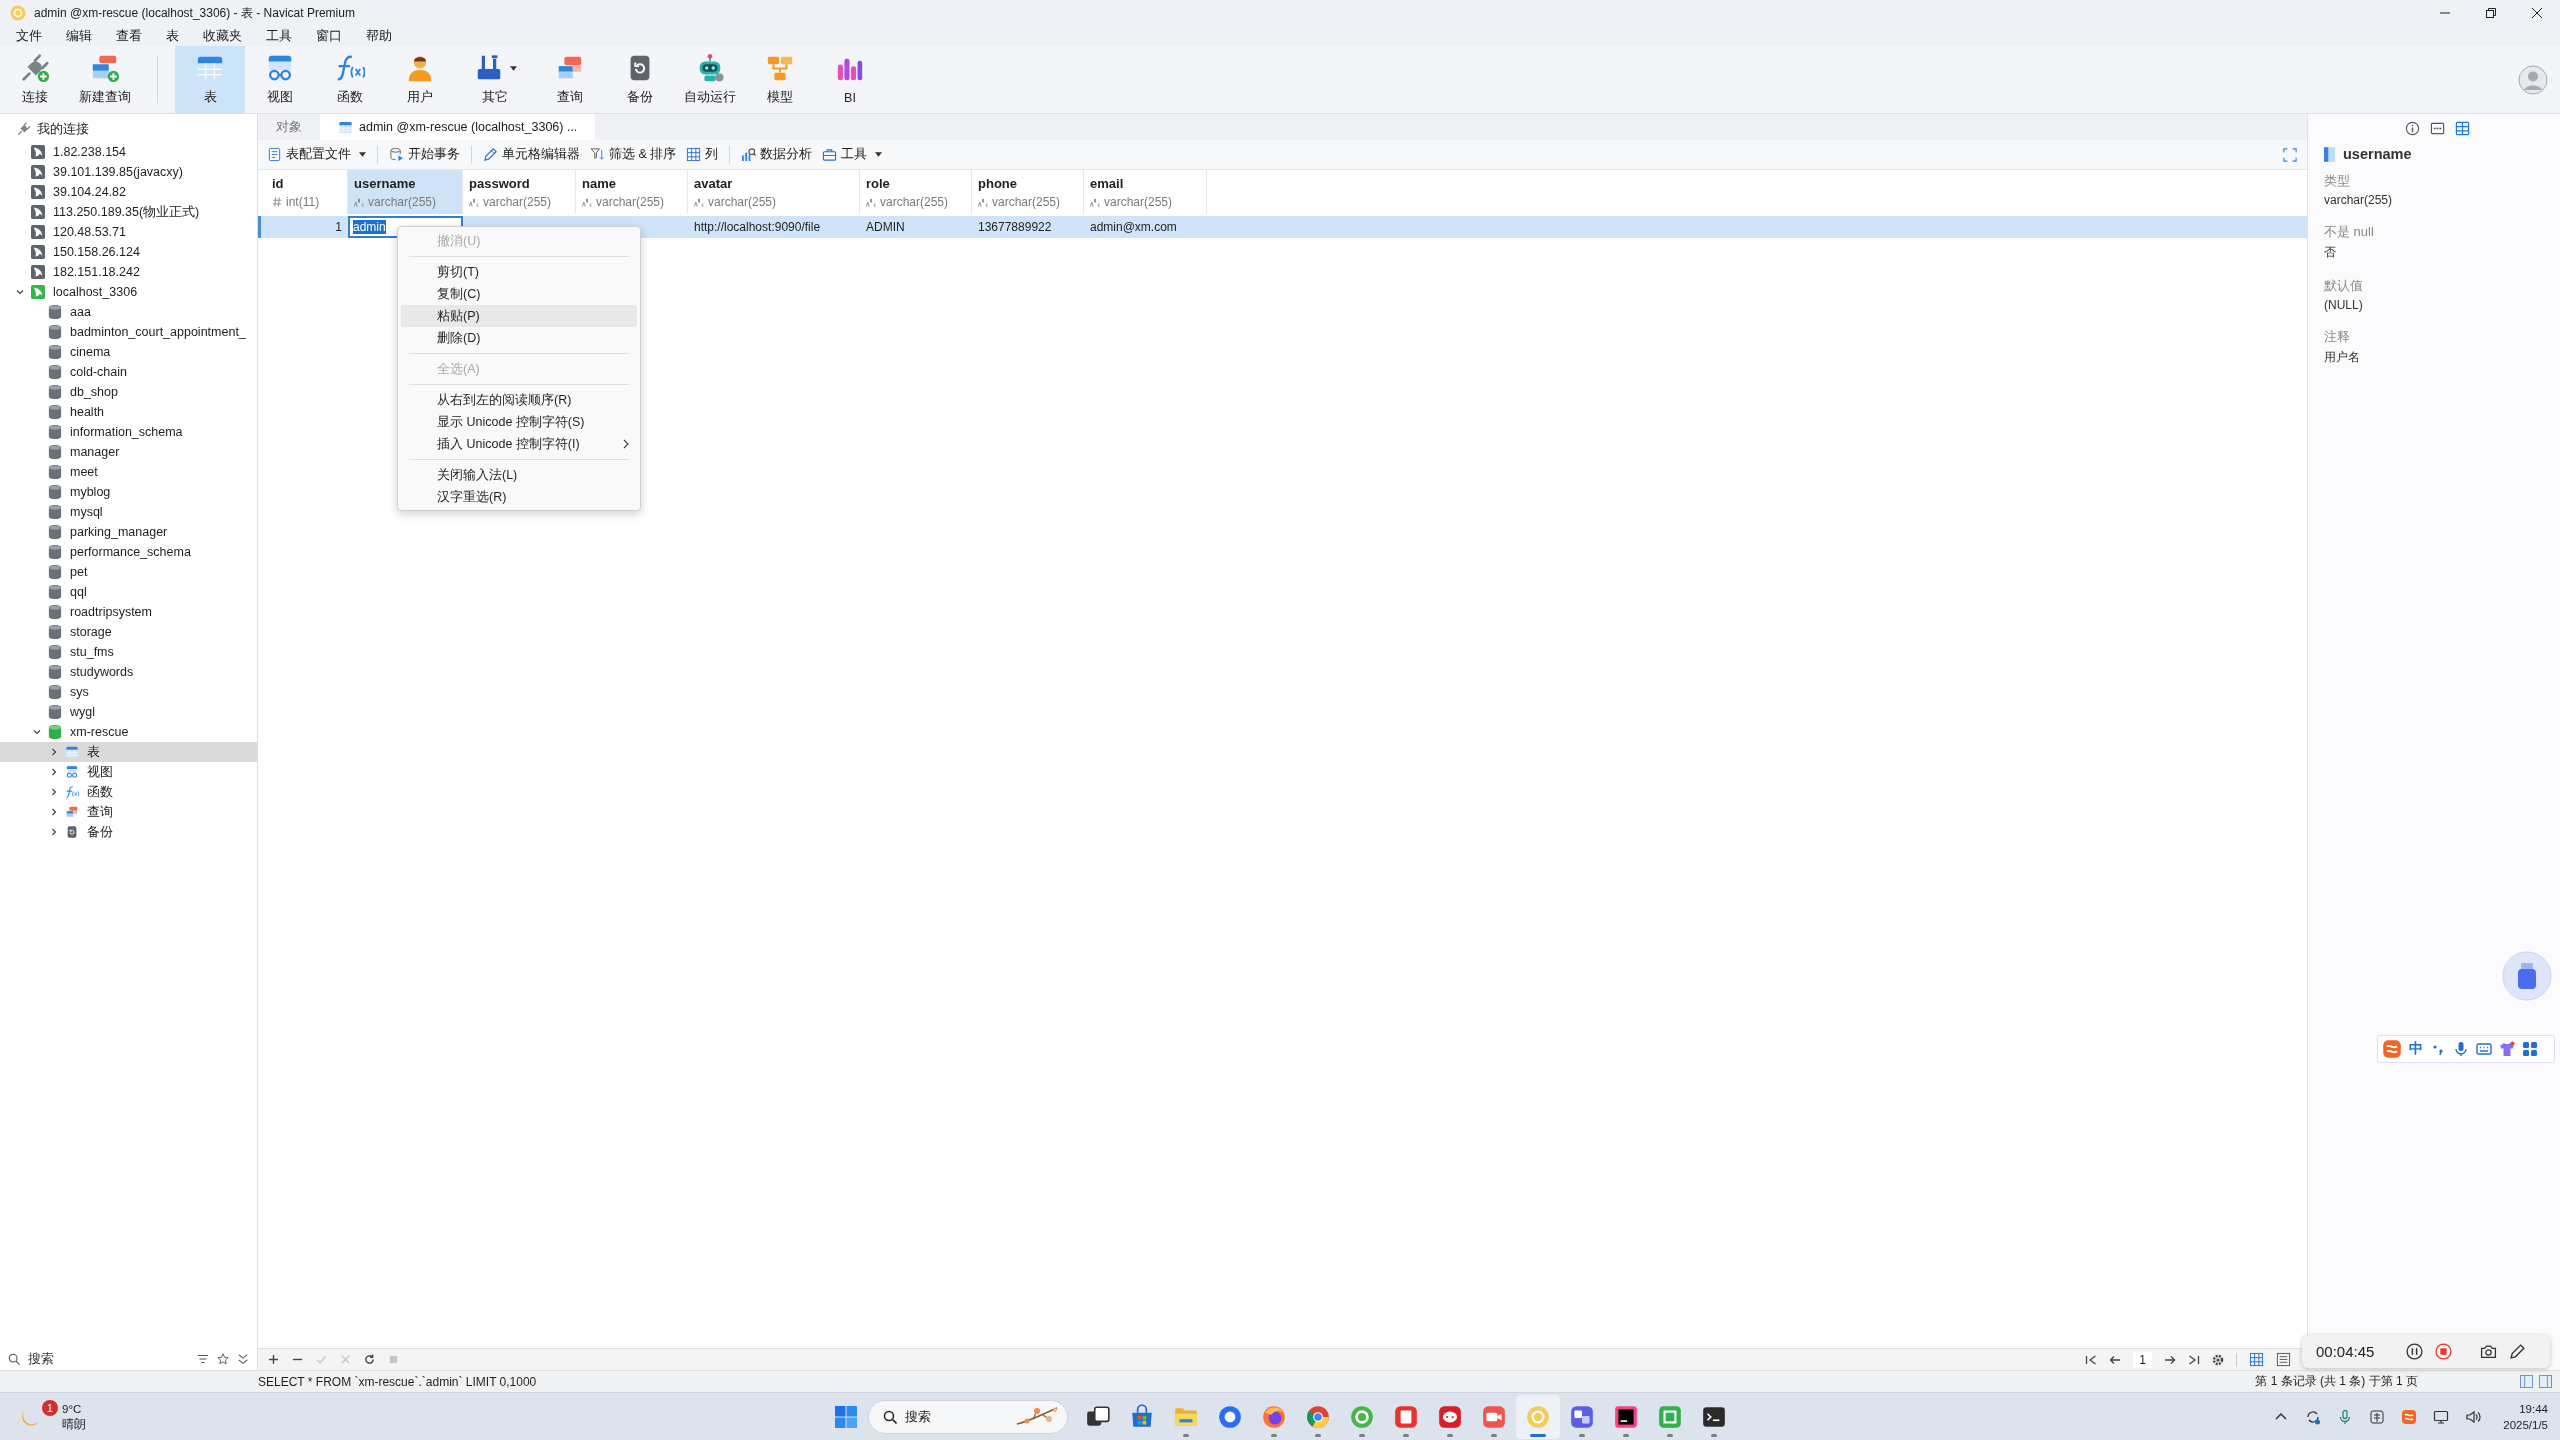 The image size is (2560, 1440). What do you see at coordinates (2349, 232) in the screenshot?
I see `property-label: 不是 null` at bounding box center [2349, 232].